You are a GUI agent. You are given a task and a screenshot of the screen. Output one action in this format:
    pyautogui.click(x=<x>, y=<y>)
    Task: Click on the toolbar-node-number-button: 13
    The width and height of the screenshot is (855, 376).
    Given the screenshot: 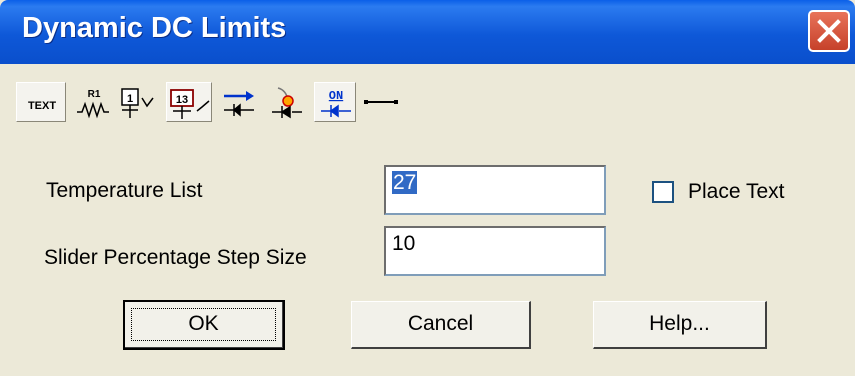 What is the action you would take?
    pyautogui.click(x=189, y=102)
    